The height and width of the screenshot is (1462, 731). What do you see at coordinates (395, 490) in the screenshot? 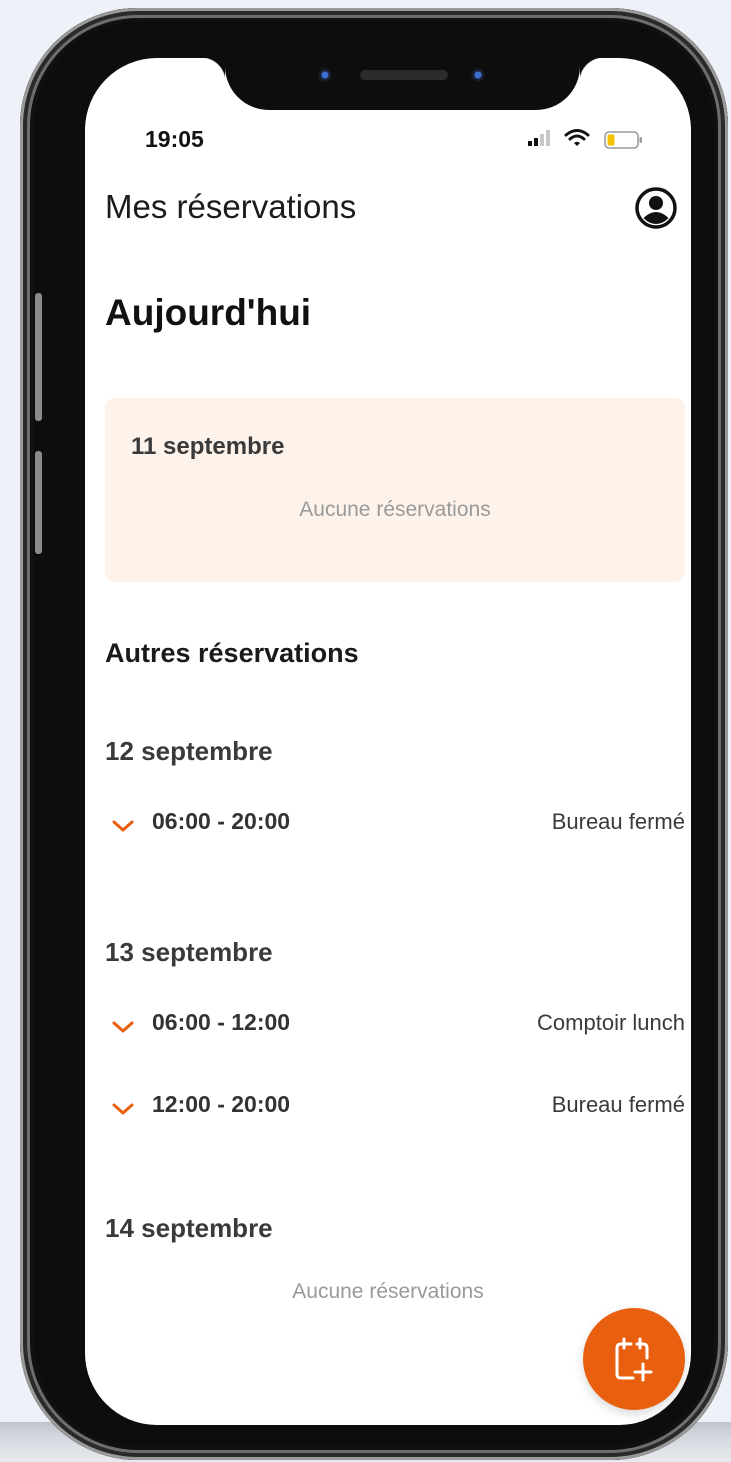
I see `today-card: 11 septembre Aucune réservations` at bounding box center [395, 490].